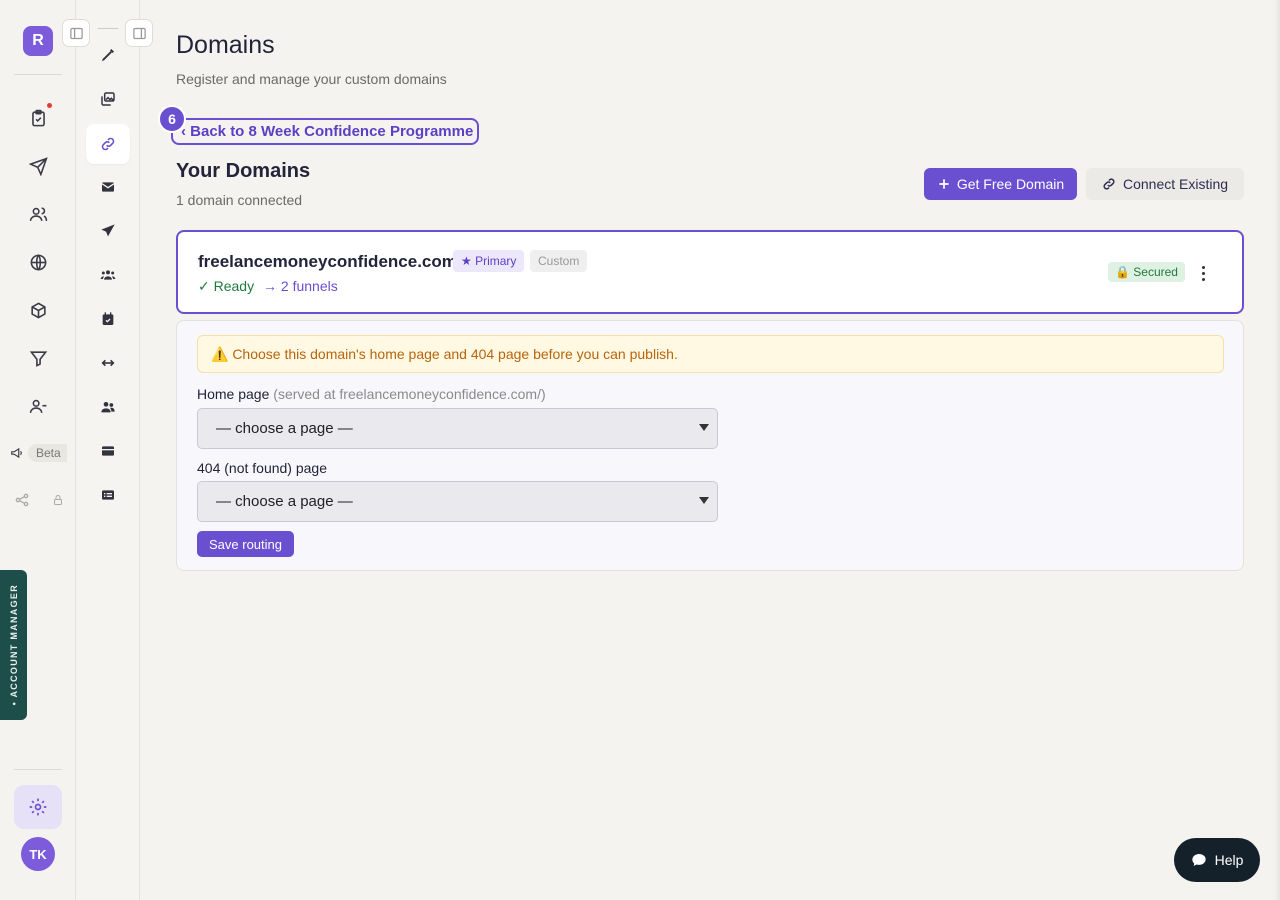  I want to click on domain-name: freelancemoneyconfidence.com, so click(327, 261).